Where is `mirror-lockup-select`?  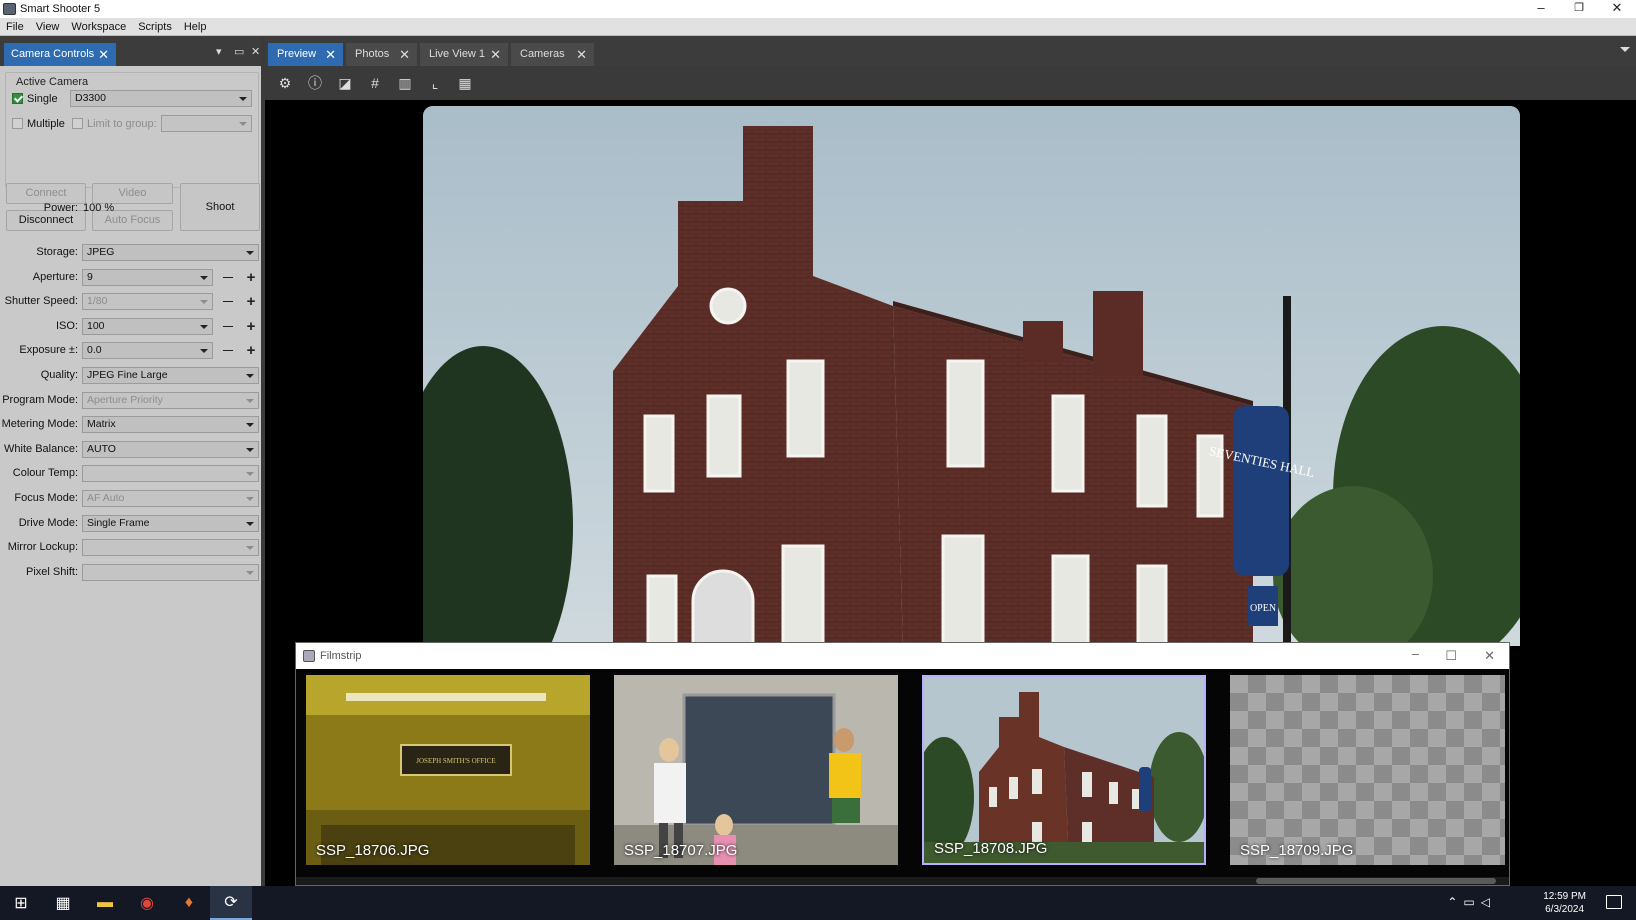 mirror-lockup-select is located at coordinates (170, 547).